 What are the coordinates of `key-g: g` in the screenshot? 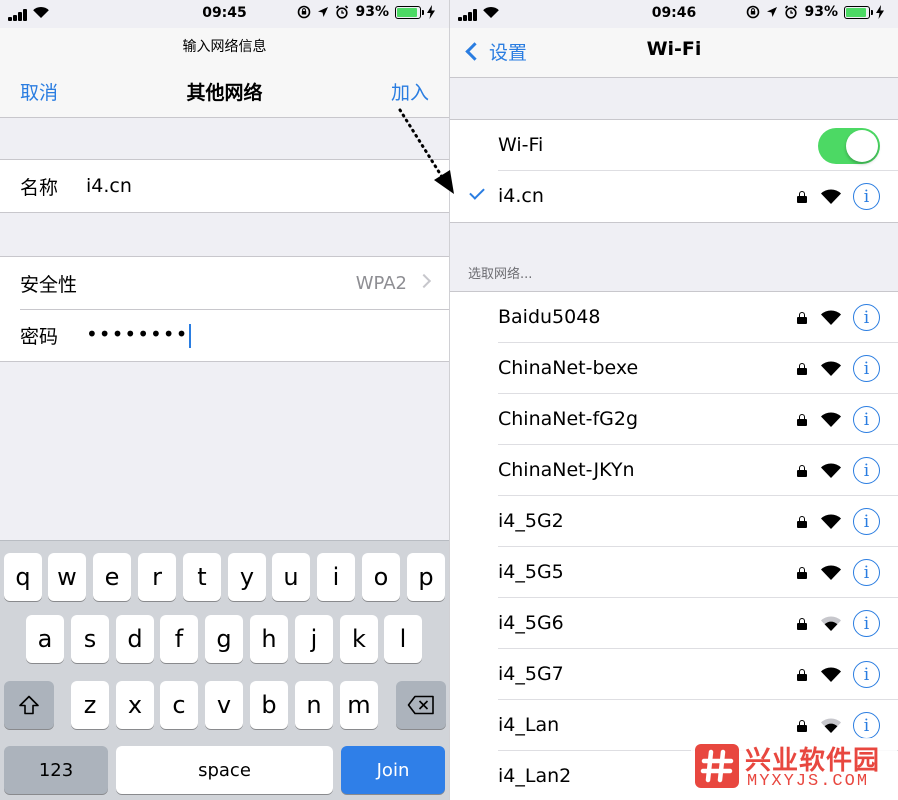 It's located at (224, 639).